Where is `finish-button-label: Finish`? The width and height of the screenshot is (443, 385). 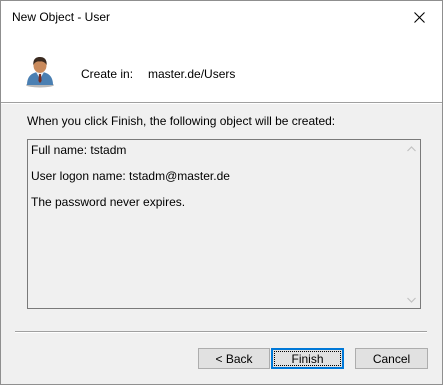 finish-button-label: Finish is located at coordinates (307, 358).